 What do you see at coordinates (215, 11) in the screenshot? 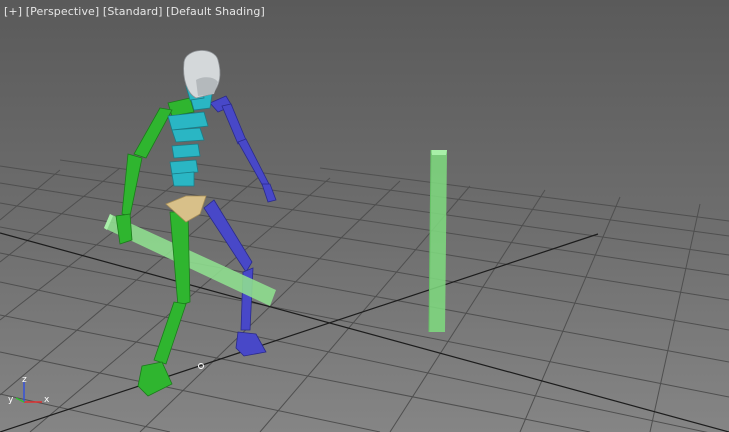
I see `viewport-shading-menu: [Default Shading]` at bounding box center [215, 11].